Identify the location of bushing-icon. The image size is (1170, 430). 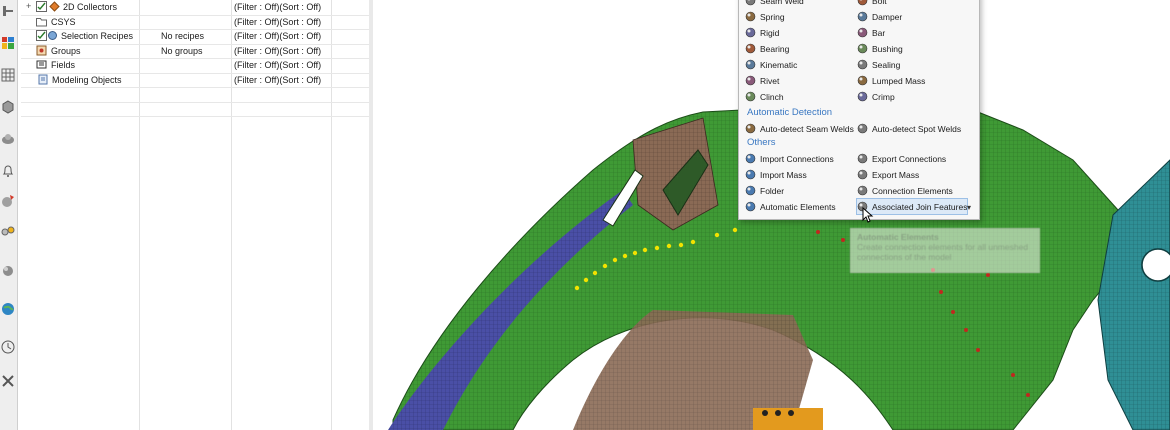
(862, 48).